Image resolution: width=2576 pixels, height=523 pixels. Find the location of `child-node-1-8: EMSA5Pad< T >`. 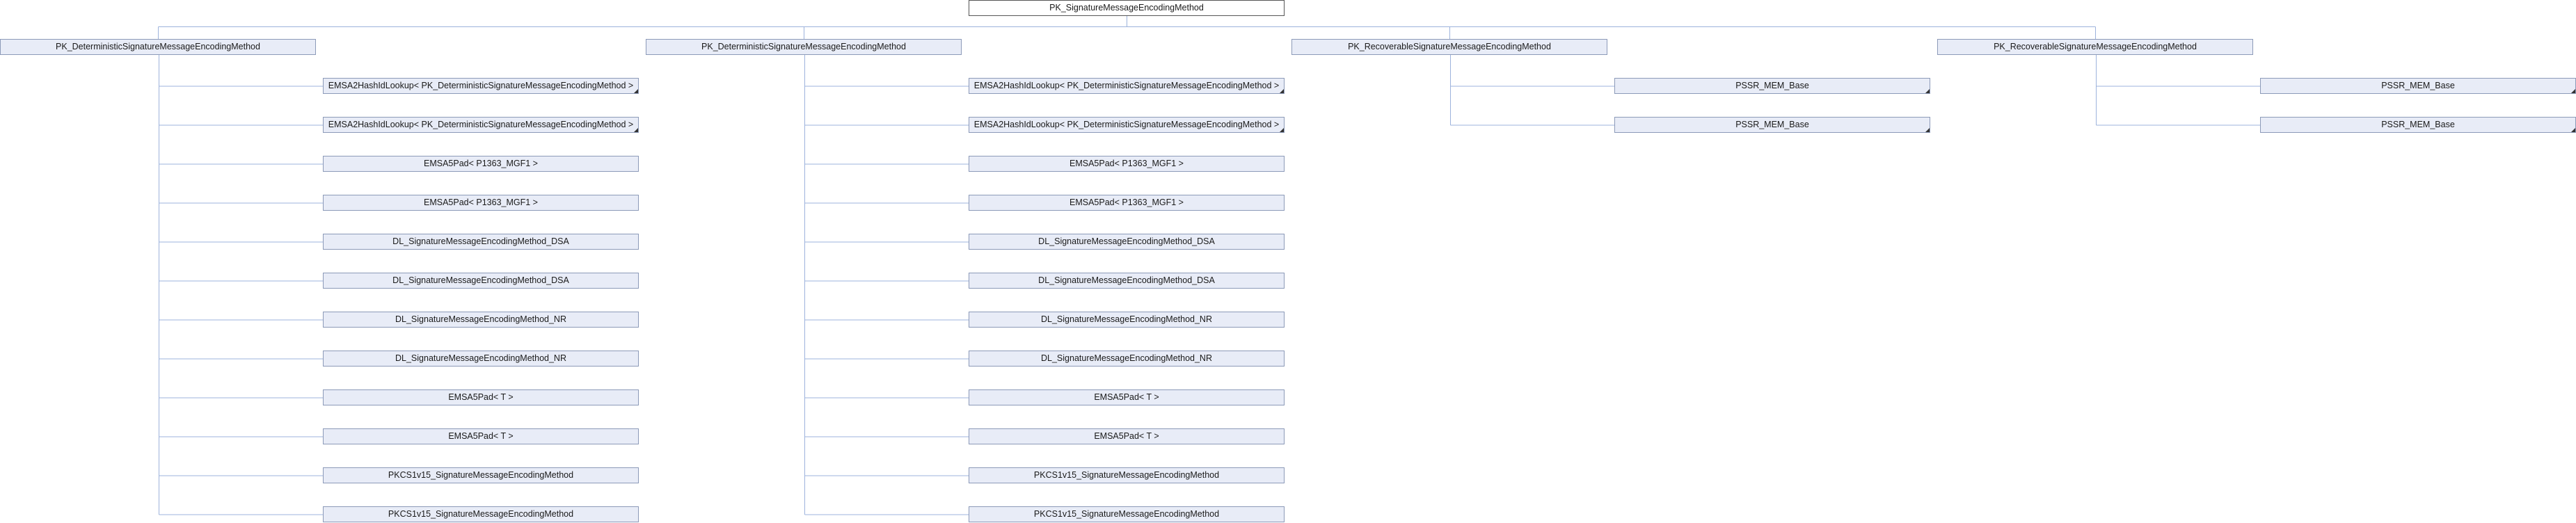

child-node-1-8: EMSA5Pad< T > is located at coordinates (1127, 397).